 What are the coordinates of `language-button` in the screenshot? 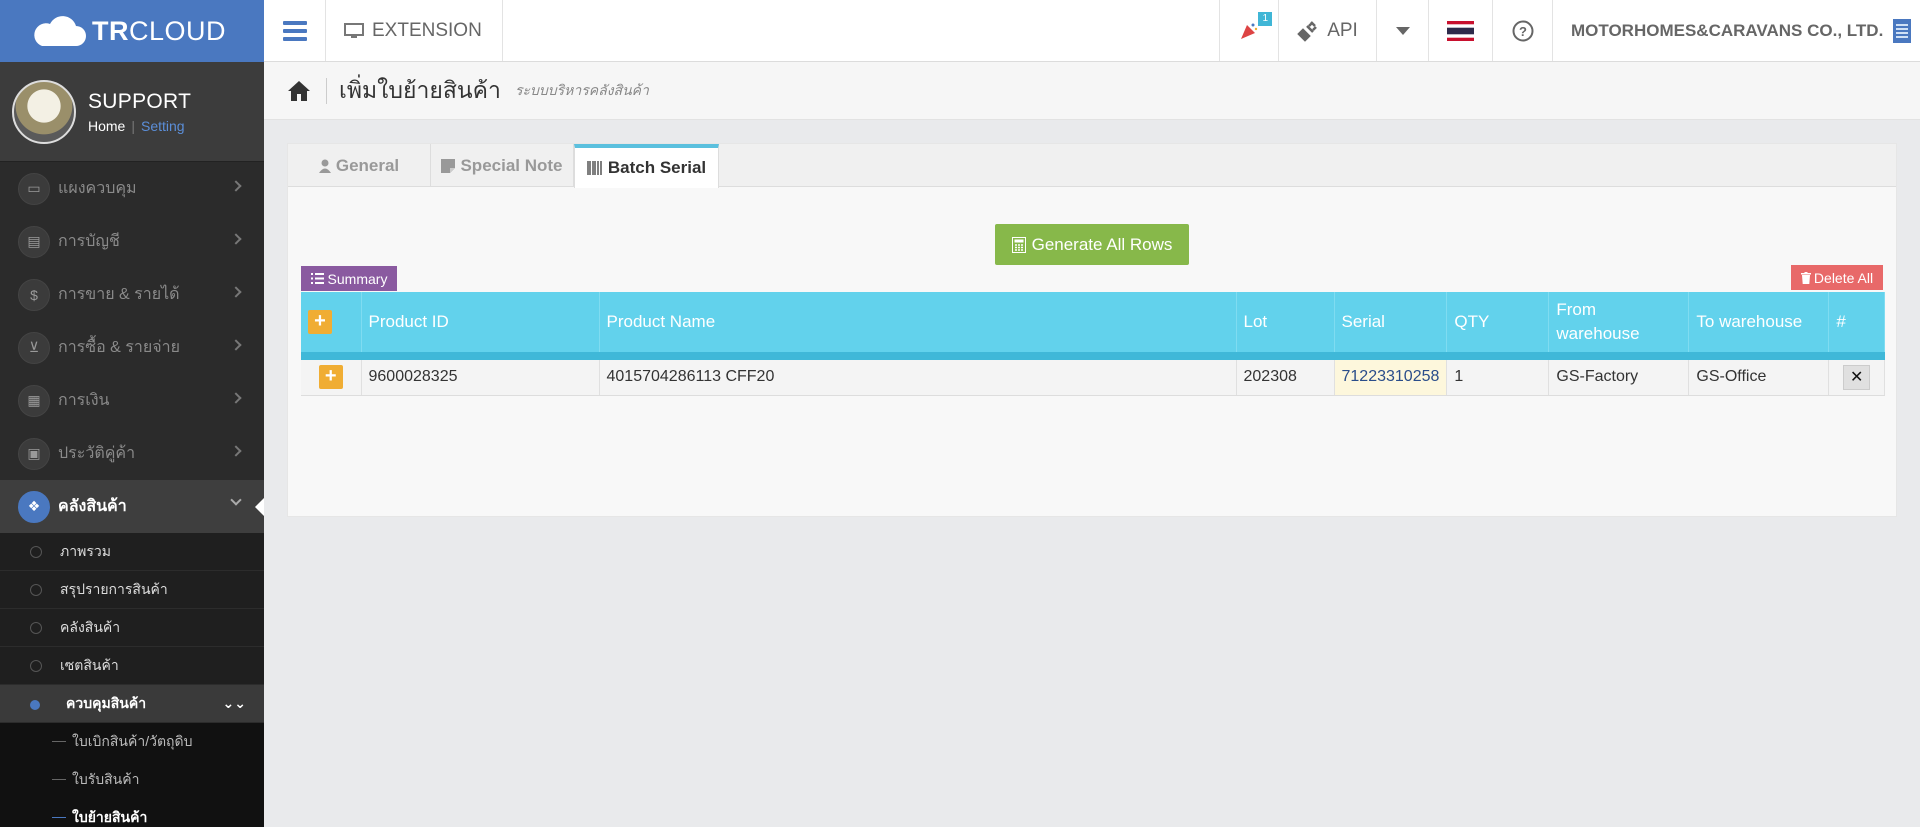 It's located at (1460, 30).